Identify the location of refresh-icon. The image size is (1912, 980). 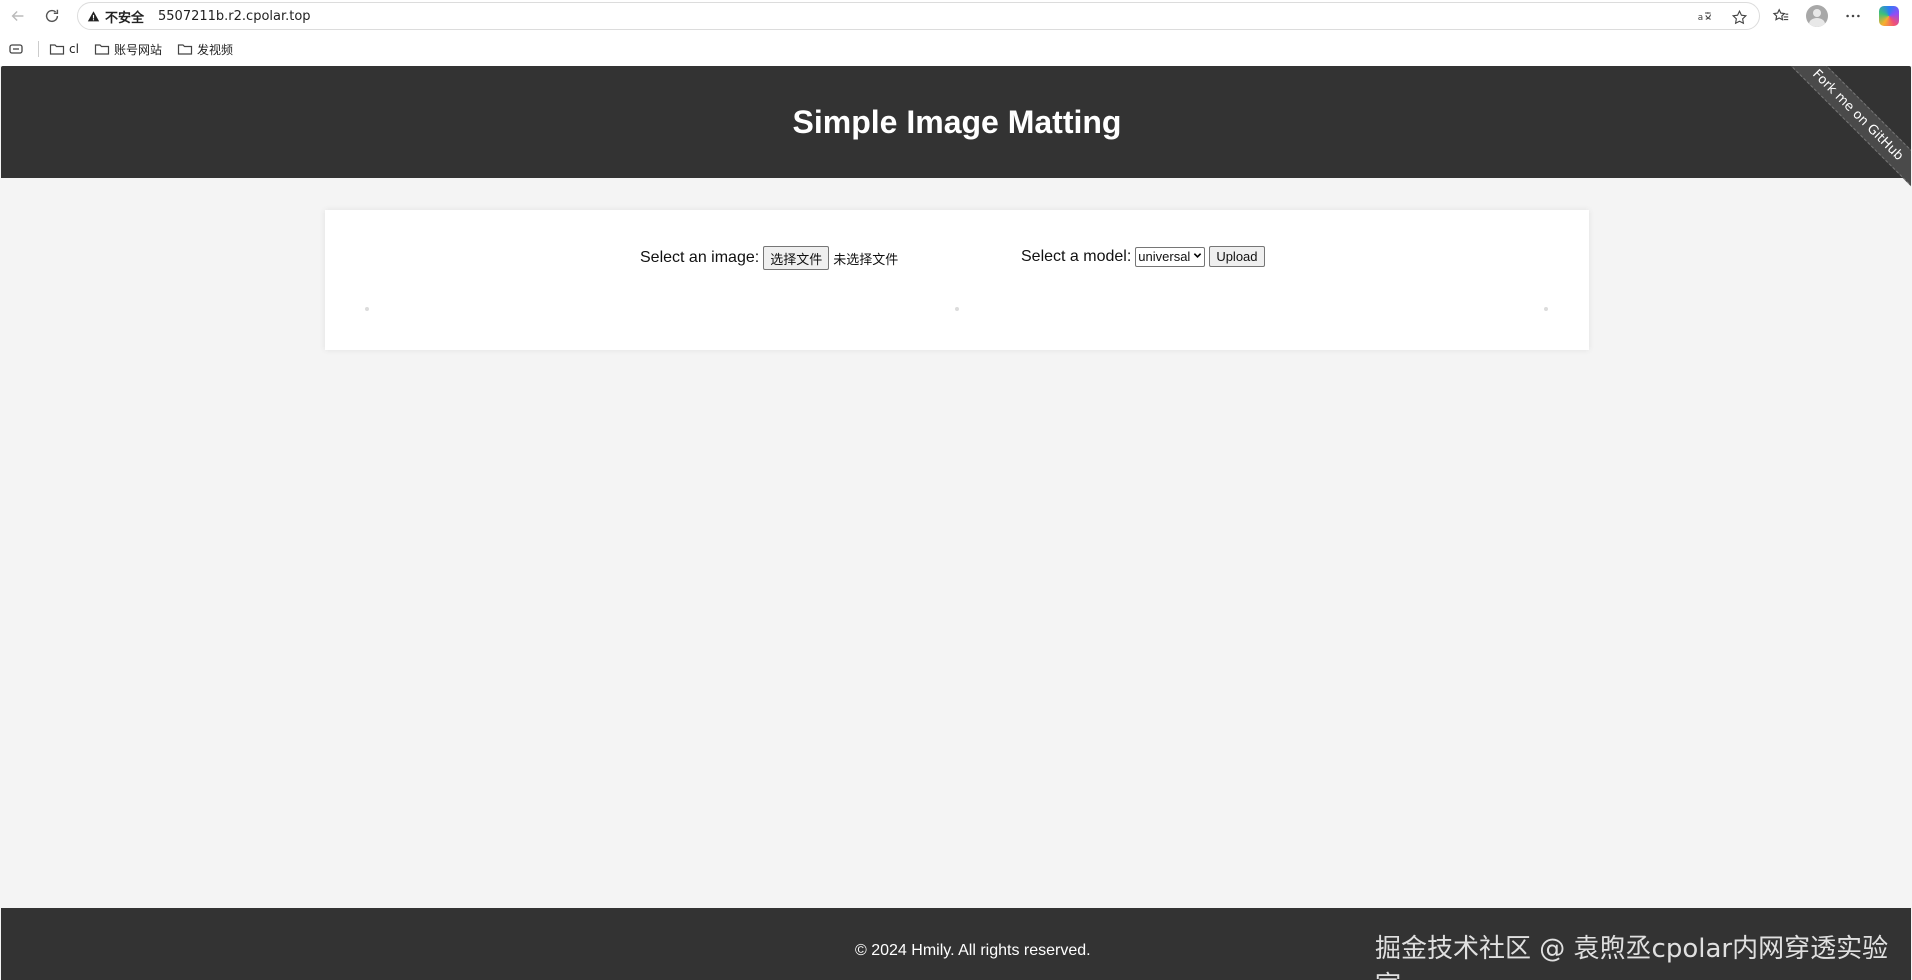
(52, 16).